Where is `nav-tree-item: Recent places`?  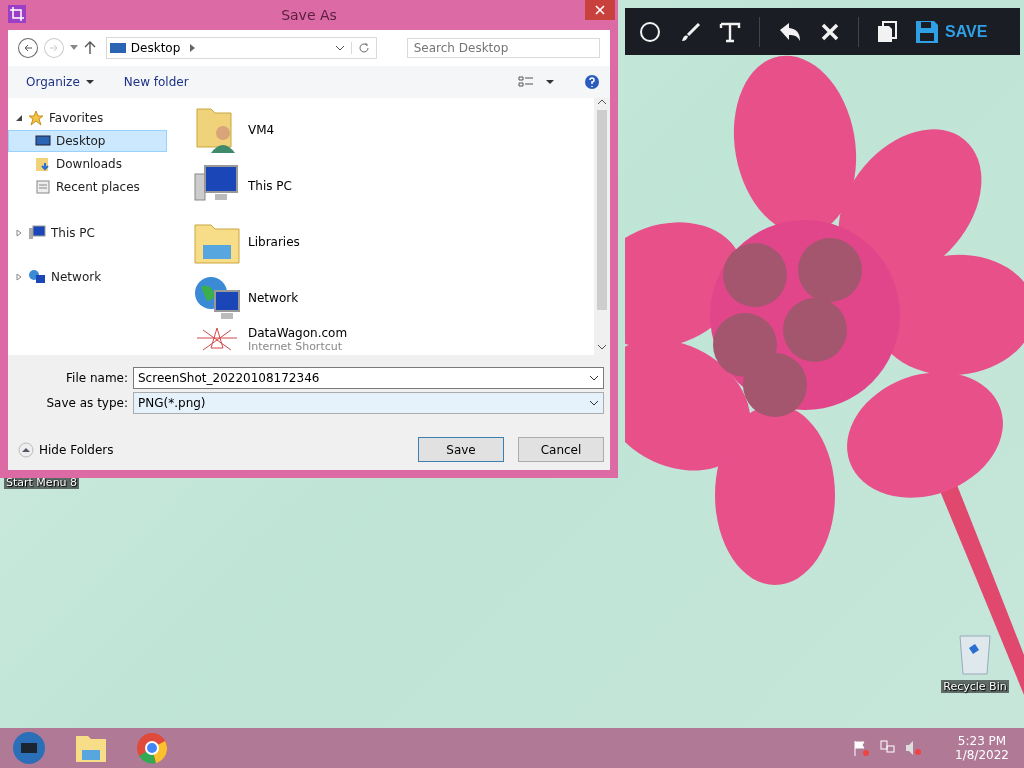 nav-tree-item: Recent places is located at coordinates (87, 187).